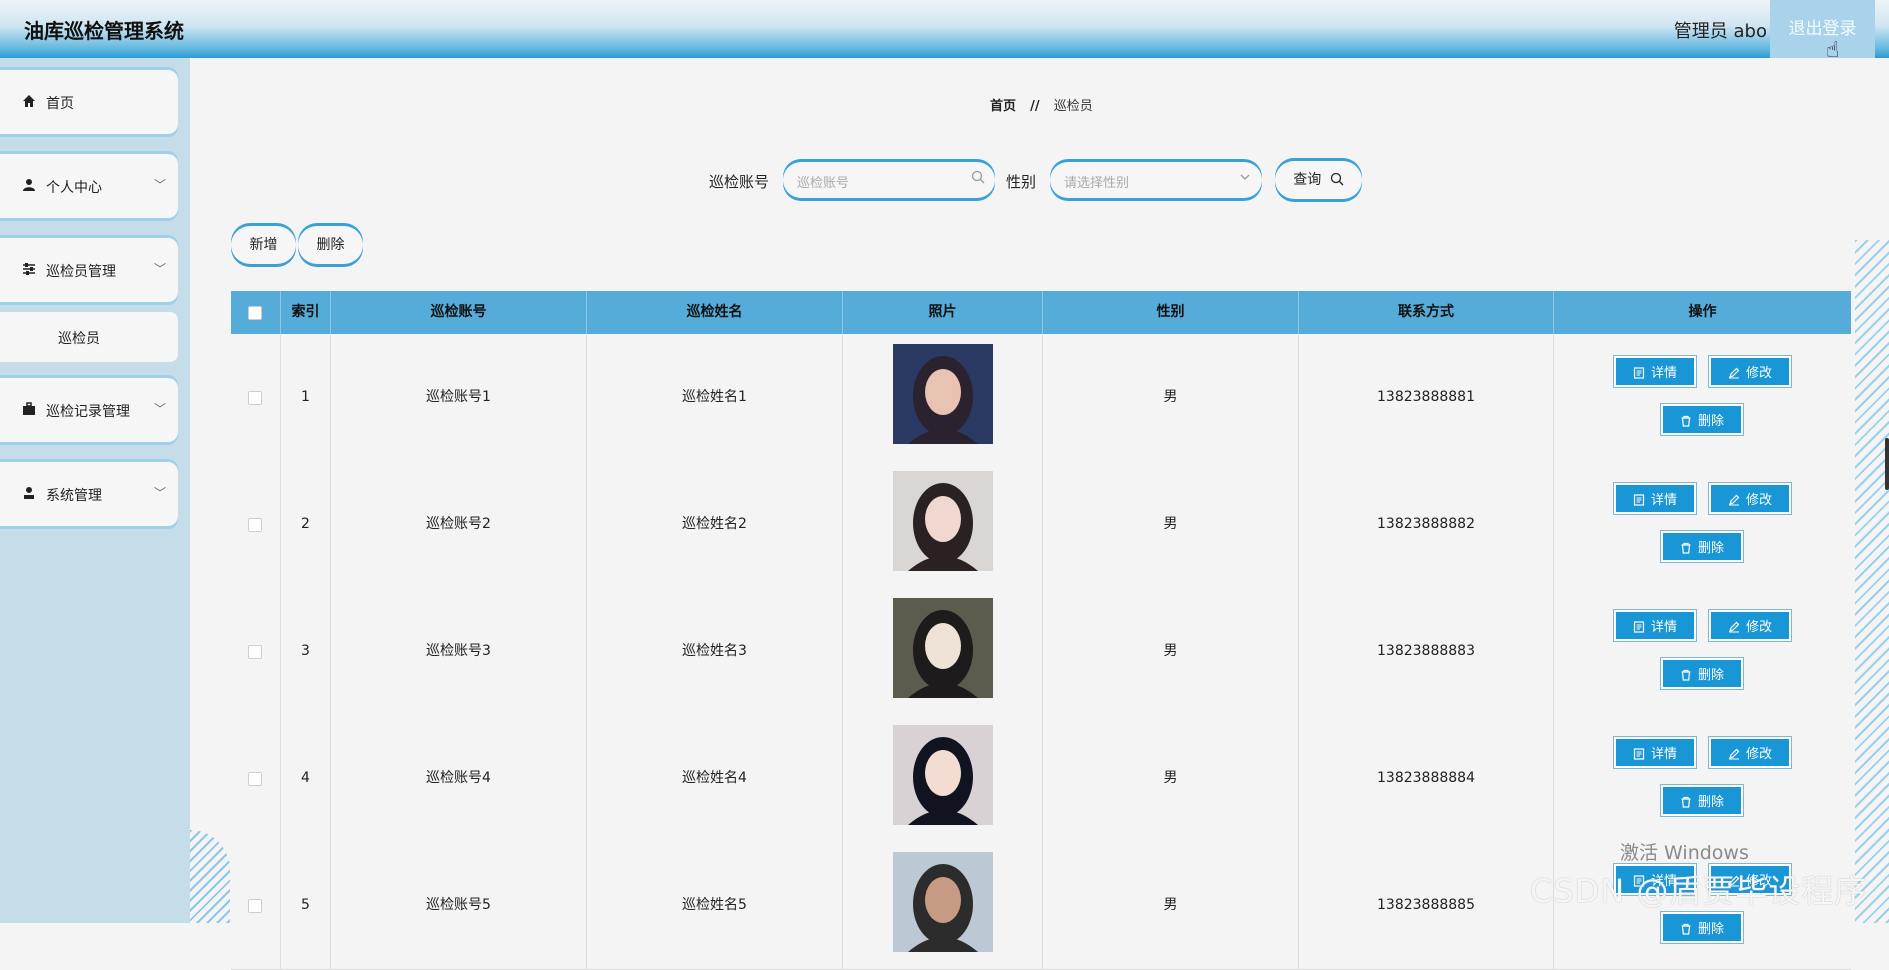 This screenshot has height=970, width=1889. Describe the element at coordinates (79, 339) in the screenshot. I see `sidebar-subitem-label: 巡检员` at that location.